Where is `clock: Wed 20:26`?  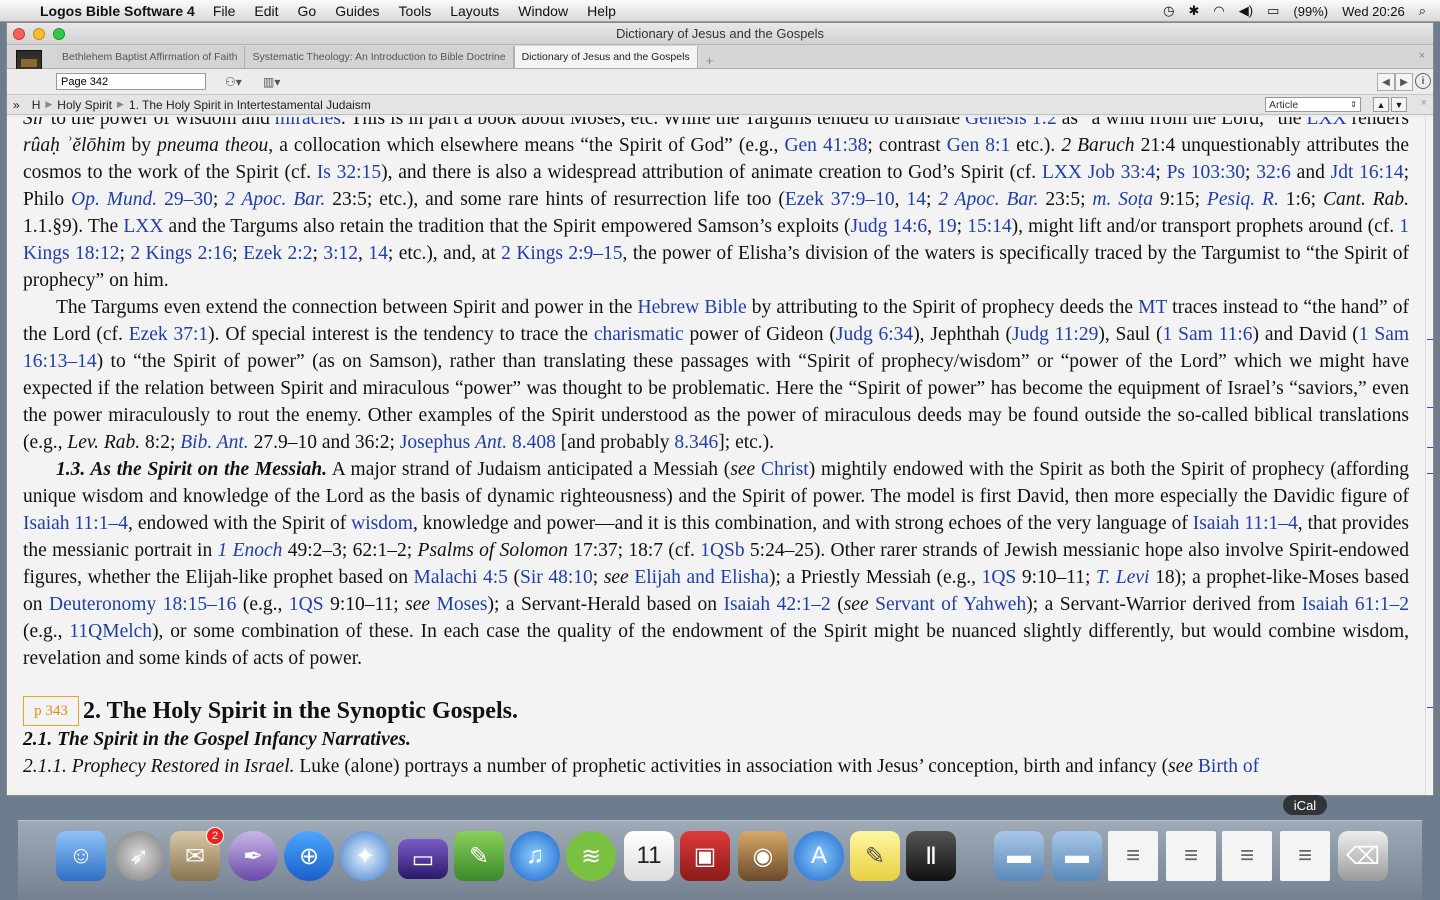 clock: Wed 20:26 is located at coordinates (1373, 11).